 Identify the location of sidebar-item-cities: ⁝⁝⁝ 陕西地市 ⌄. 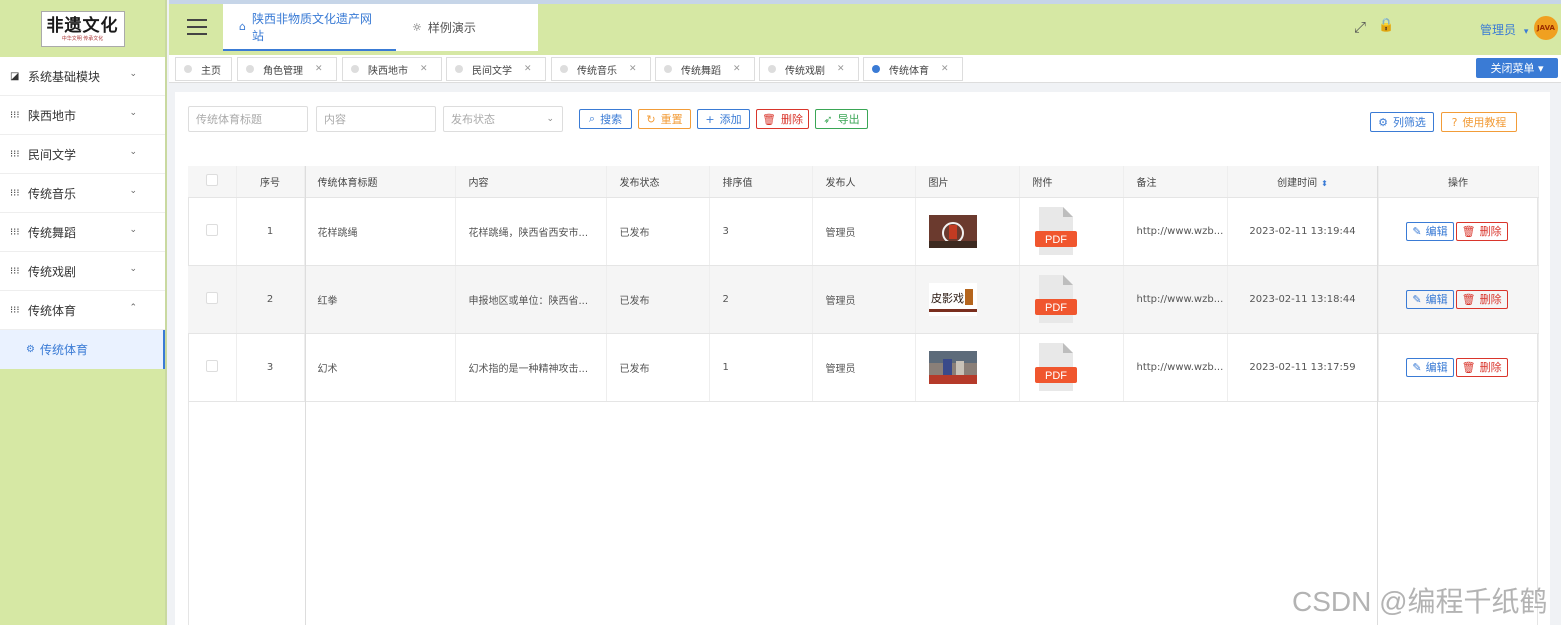
(82, 115).